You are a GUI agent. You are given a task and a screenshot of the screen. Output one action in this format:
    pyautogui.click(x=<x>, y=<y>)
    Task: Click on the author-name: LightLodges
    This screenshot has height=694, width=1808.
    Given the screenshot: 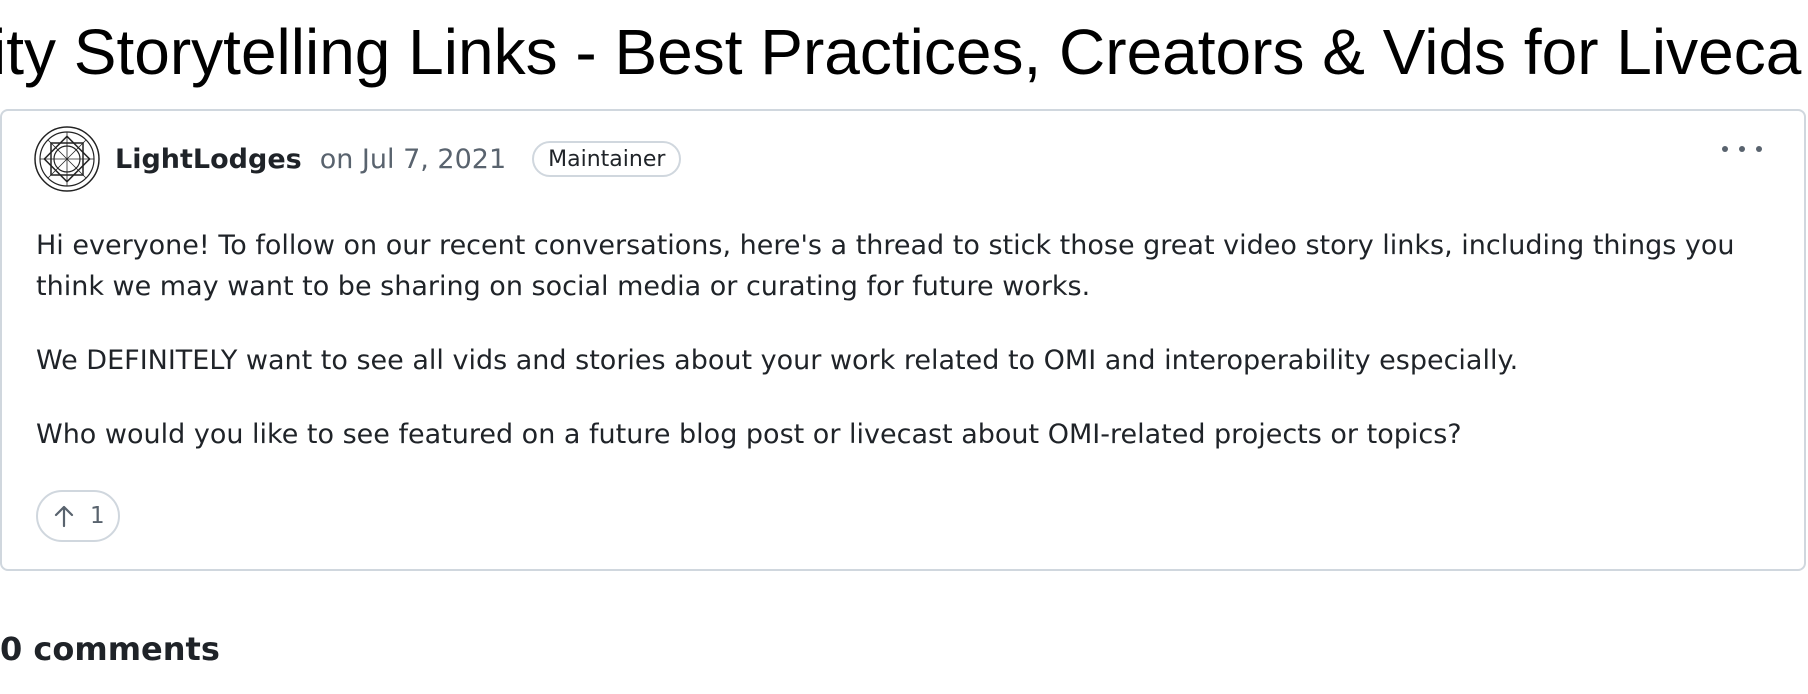 What is the action you would take?
    pyautogui.click(x=208, y=159)
    